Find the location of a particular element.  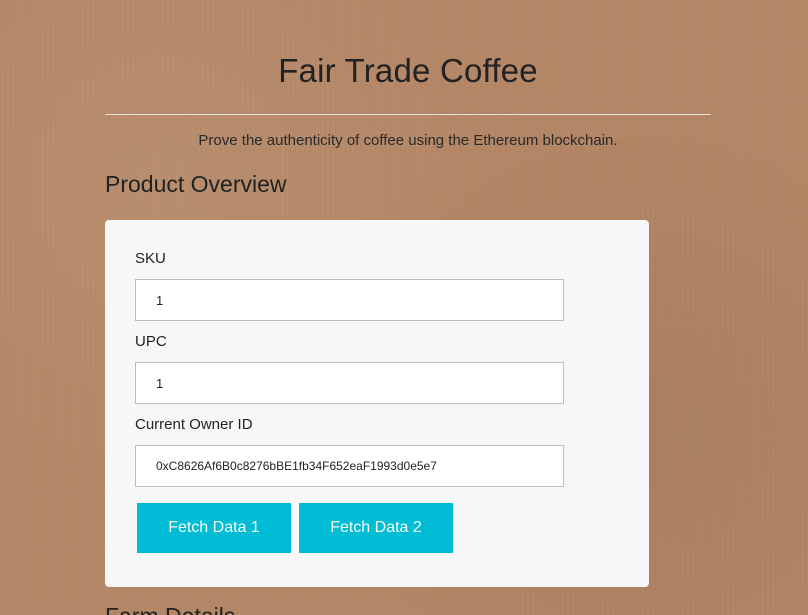

owner-id-label: Current Owner ID is located at coordinates (194, 424).